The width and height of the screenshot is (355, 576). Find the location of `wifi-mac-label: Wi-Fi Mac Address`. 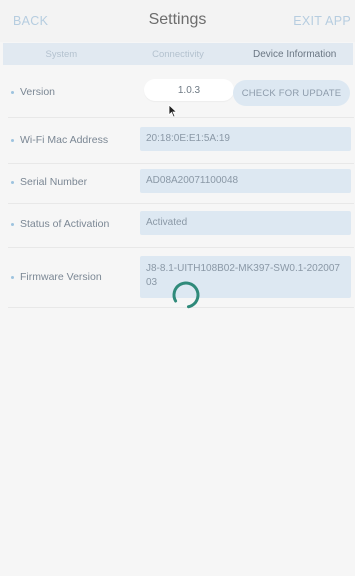

wifi-mac-label: Wi-Fi Mac Address is located at coordinates (64, 140).